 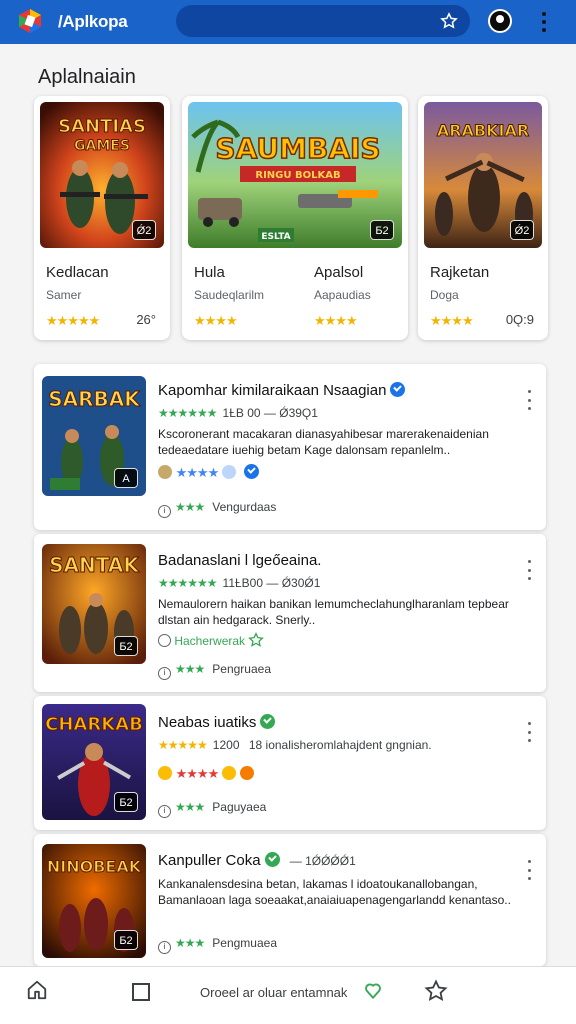 What do you see at coordinates (214, 671) in the screenshot?
I see `item-footer: i ★★★ Pengruaea` at bounding box center [214, 671].